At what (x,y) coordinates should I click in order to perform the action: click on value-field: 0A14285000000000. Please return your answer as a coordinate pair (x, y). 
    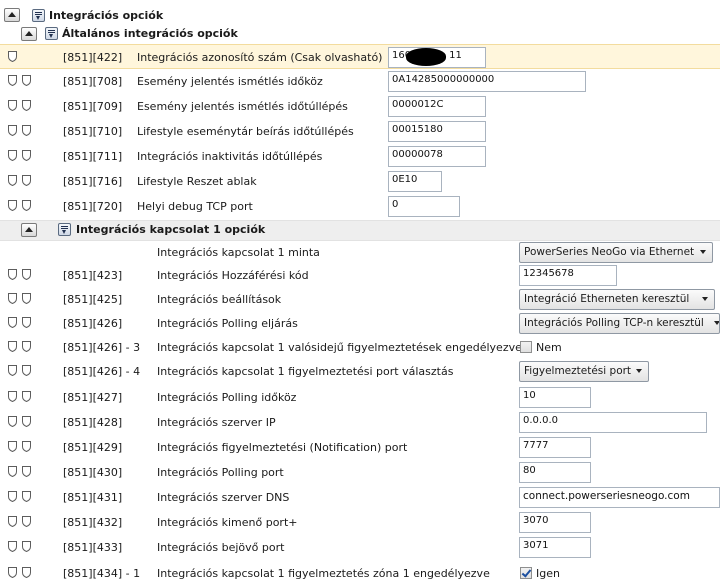
    Looking at the image, I should click on (487, 81).